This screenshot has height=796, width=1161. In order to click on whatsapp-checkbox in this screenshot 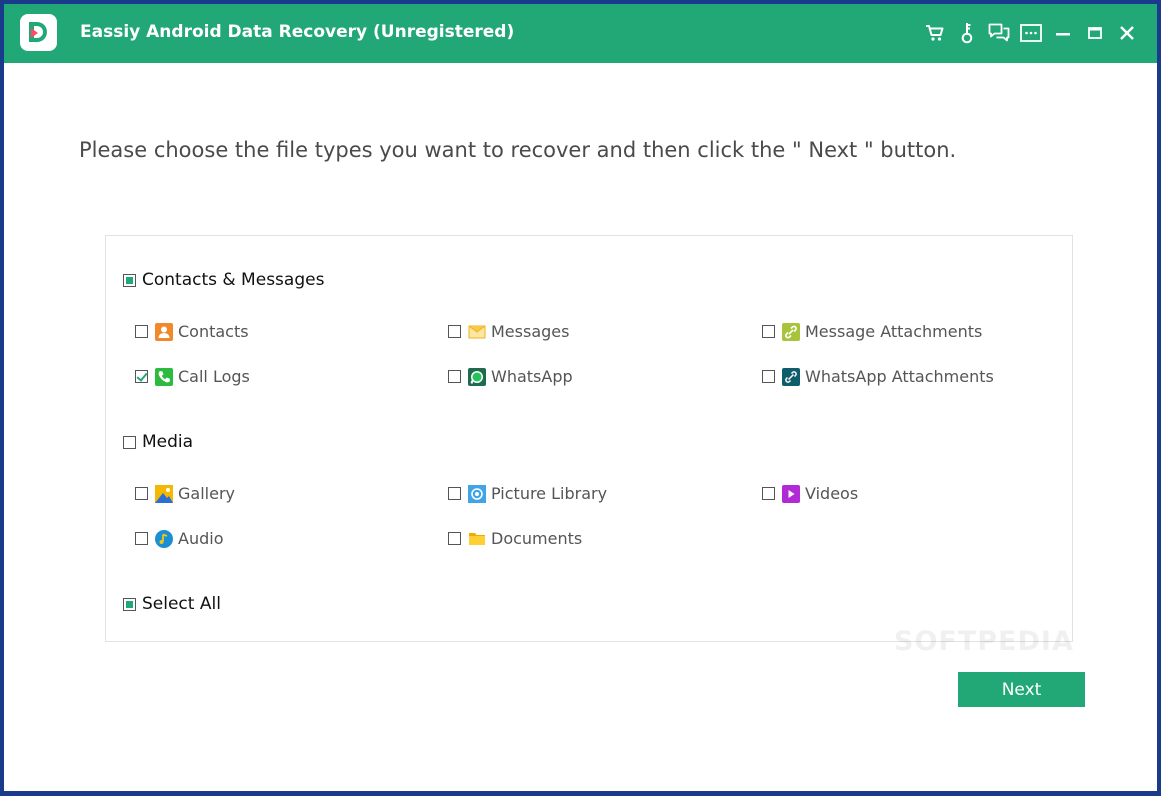, I will do `click(454, 376)`.